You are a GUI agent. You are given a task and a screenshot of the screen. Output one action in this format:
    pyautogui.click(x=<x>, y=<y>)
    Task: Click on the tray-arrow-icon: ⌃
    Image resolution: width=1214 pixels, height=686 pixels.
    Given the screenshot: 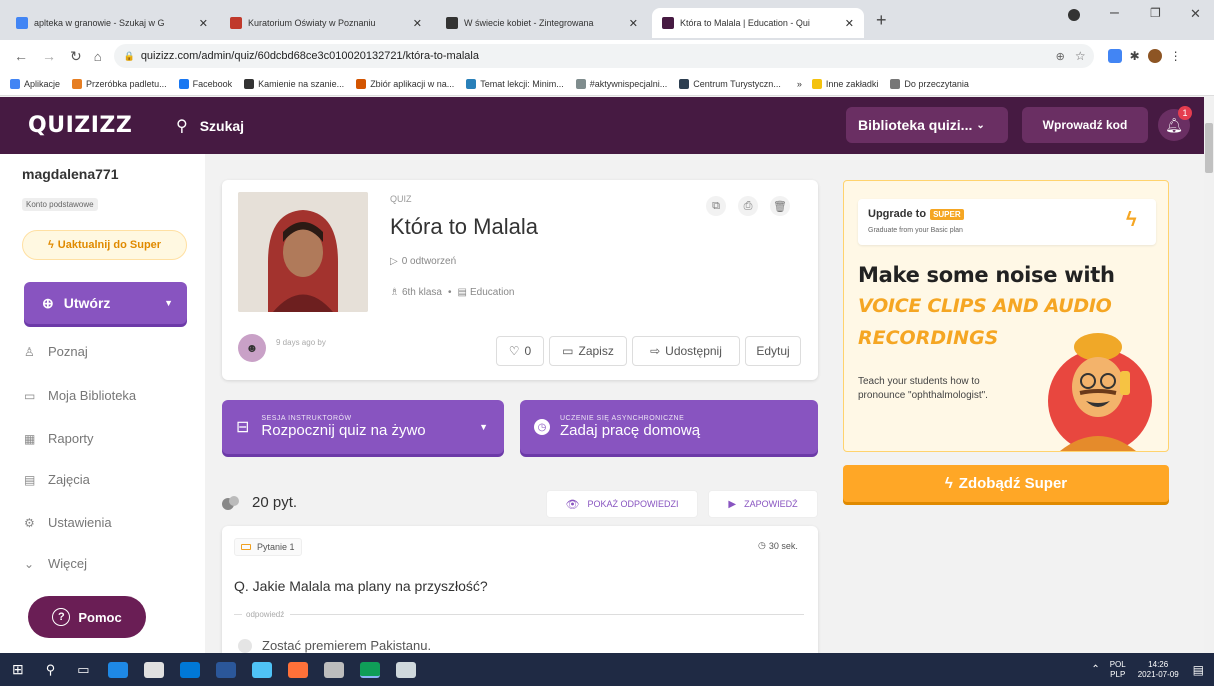 What is the action you would take?
    pyautogui.click(x=1095, y=669)
    